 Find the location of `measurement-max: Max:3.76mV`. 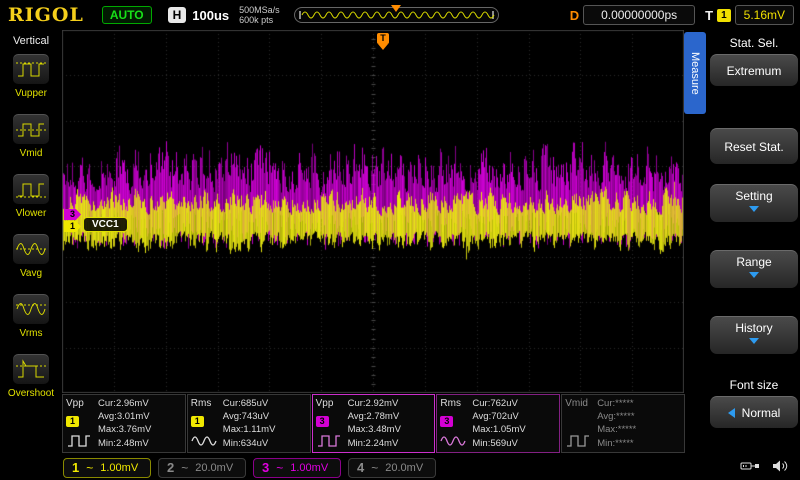

measurement-max: Max:3.76mV is located at coordinates (125, 430).